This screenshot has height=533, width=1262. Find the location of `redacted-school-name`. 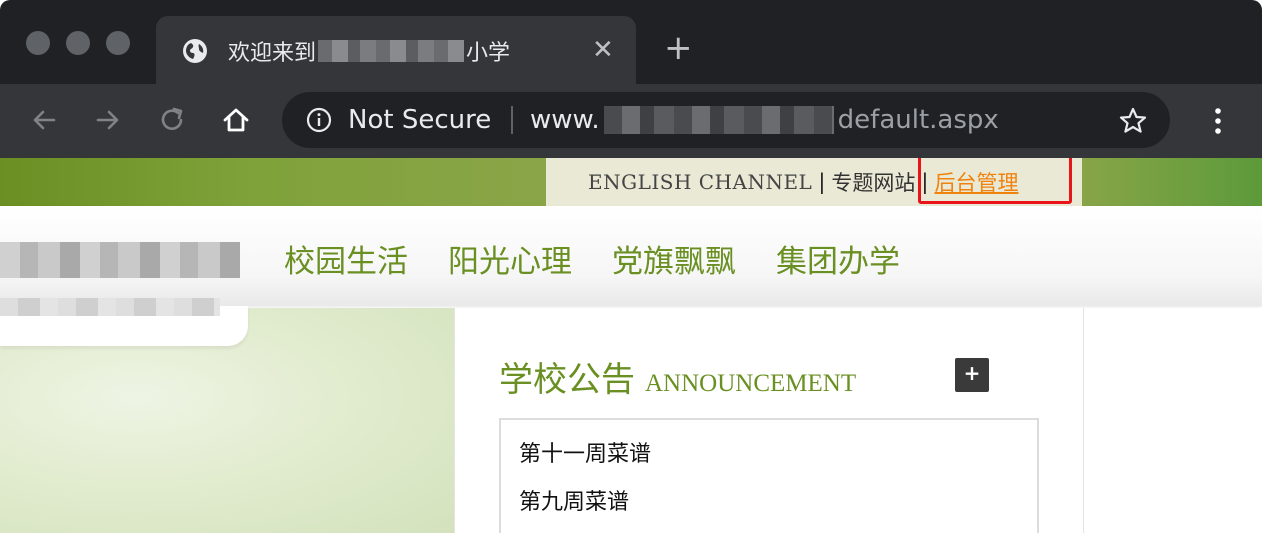

redacted-school-name is located at coordinates (391, 51).